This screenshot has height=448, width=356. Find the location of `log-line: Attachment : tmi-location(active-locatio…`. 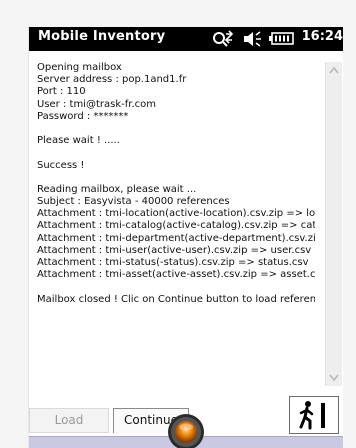

log-line: Attachment : tmi-location(active-locatio… is located at coordinates (176, 214).